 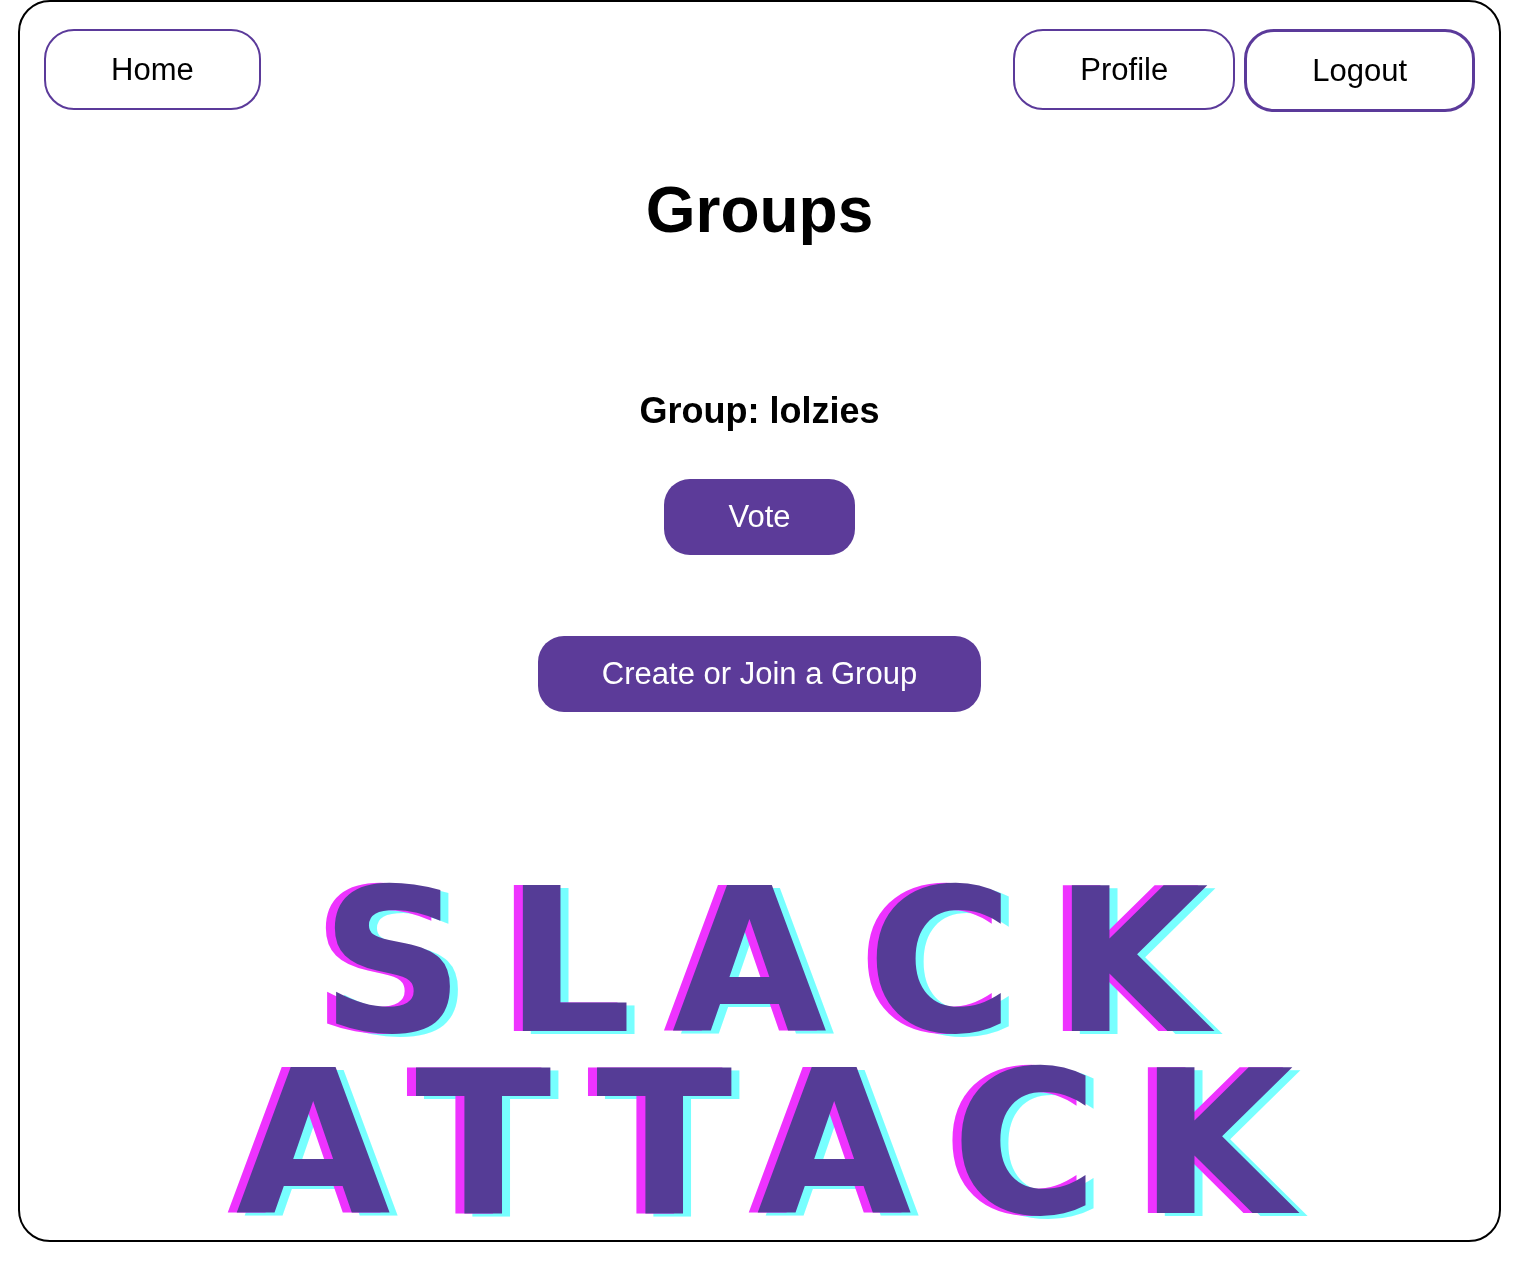 I want to click on vote-button: Vote, so click(x=759, y=517).